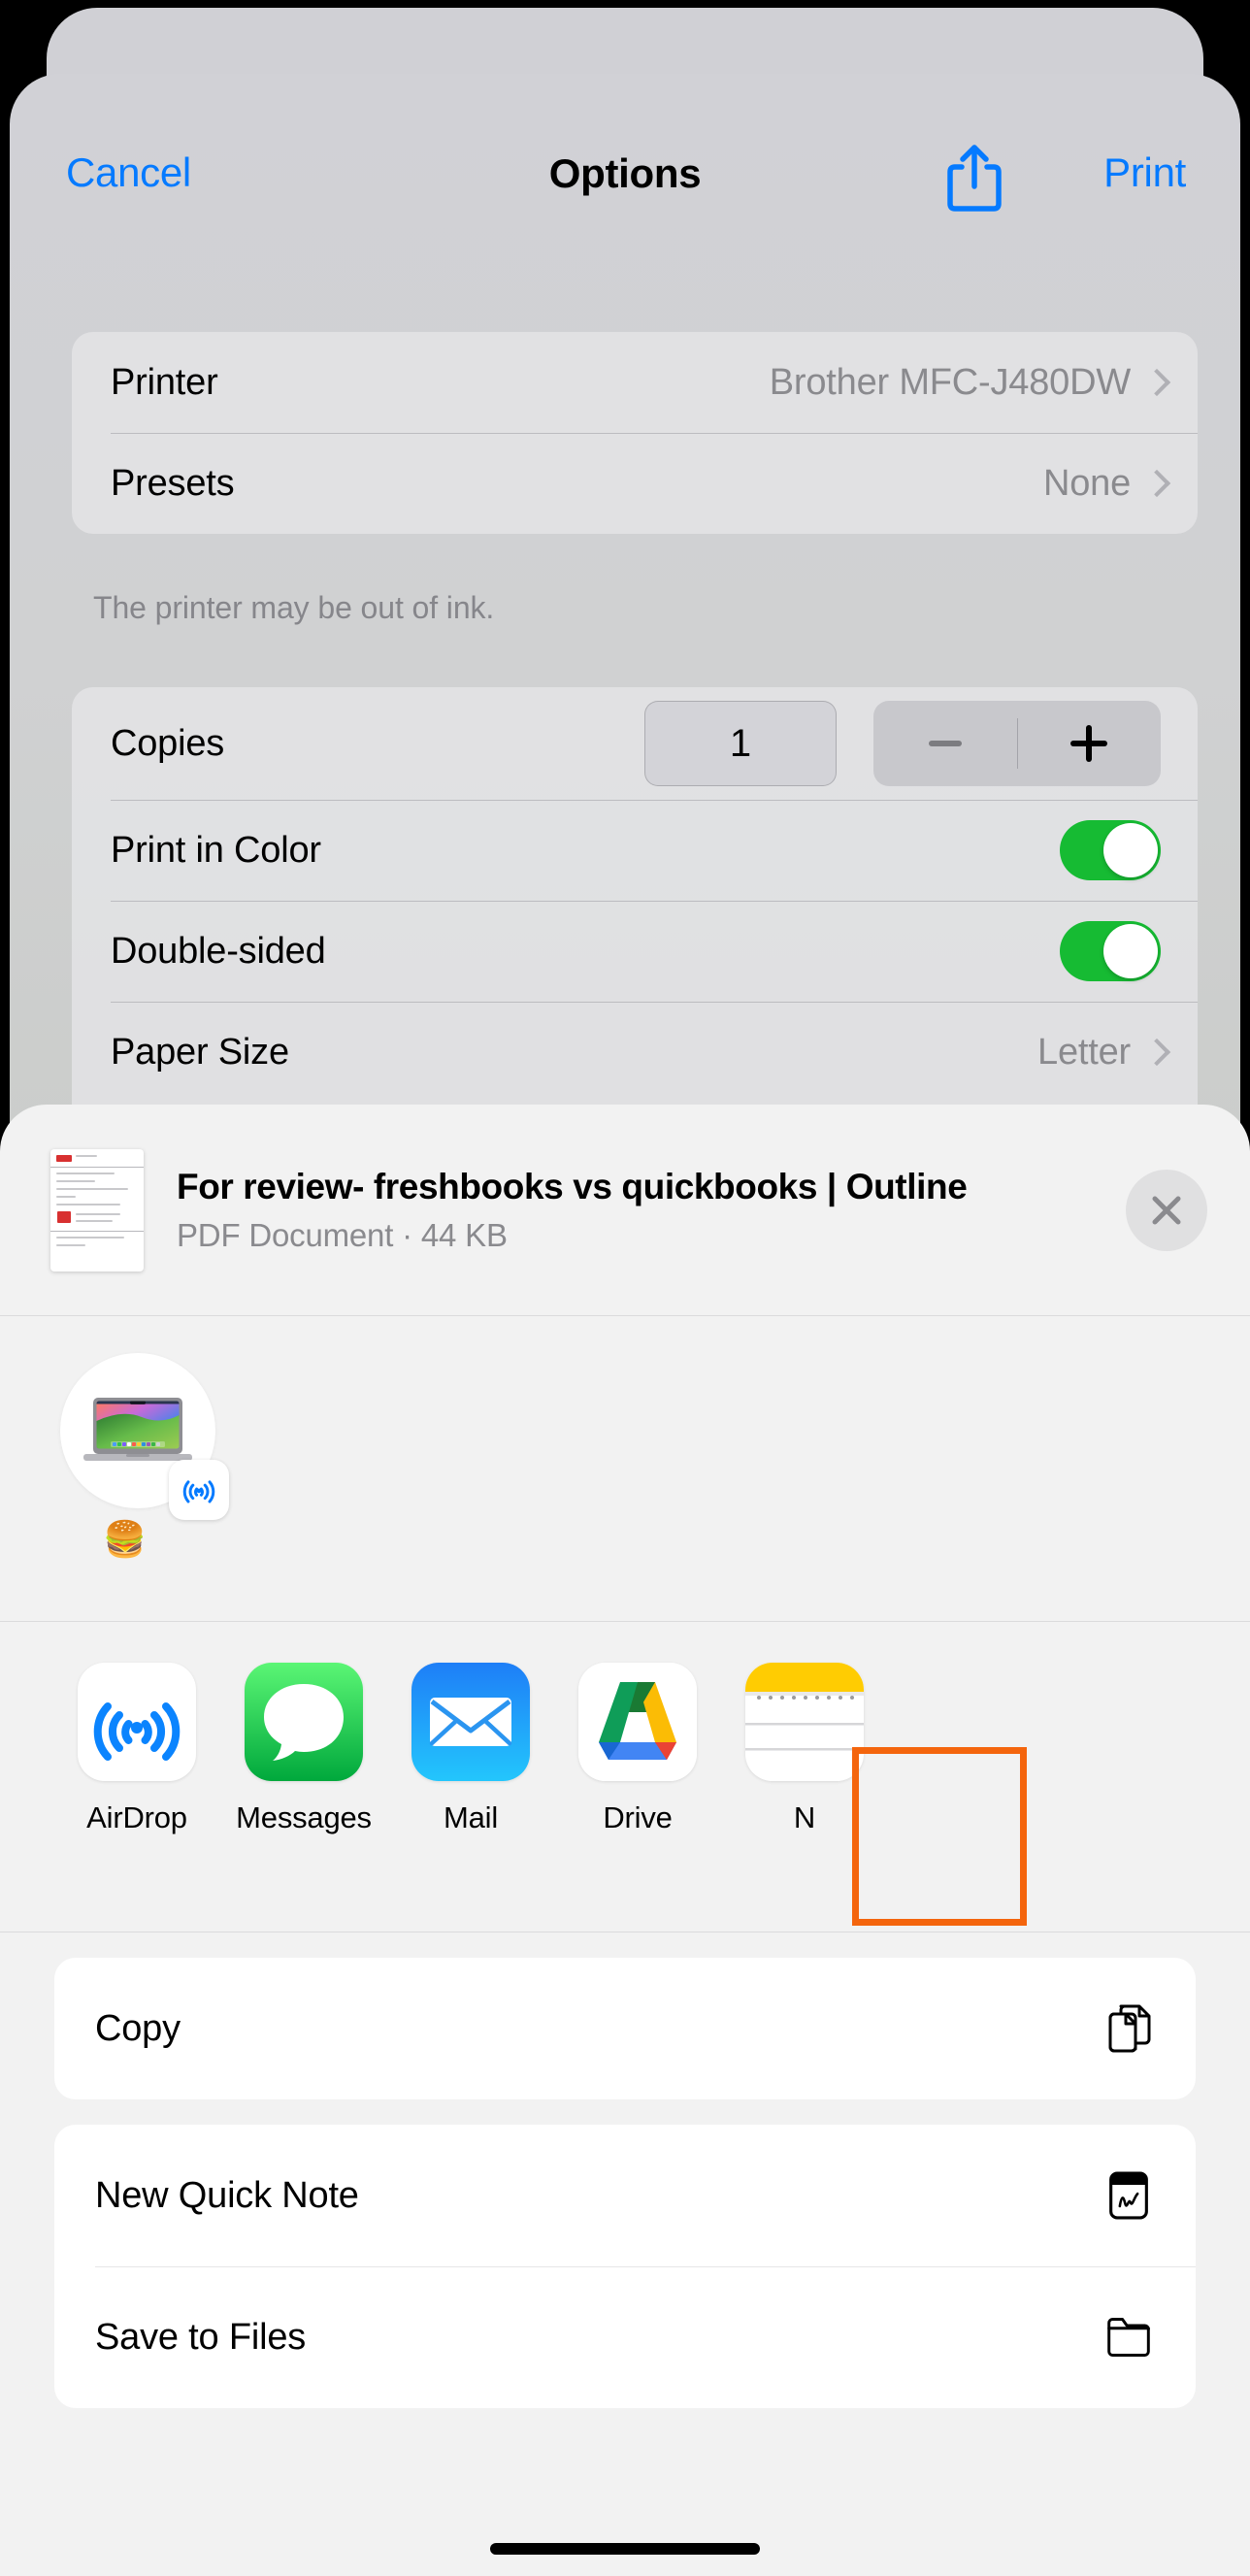 Image resolution: width=1250 pixels, height=2576 pixels. I want to click on paper-size-row: Paper Size Letter, so click(635, 1052).